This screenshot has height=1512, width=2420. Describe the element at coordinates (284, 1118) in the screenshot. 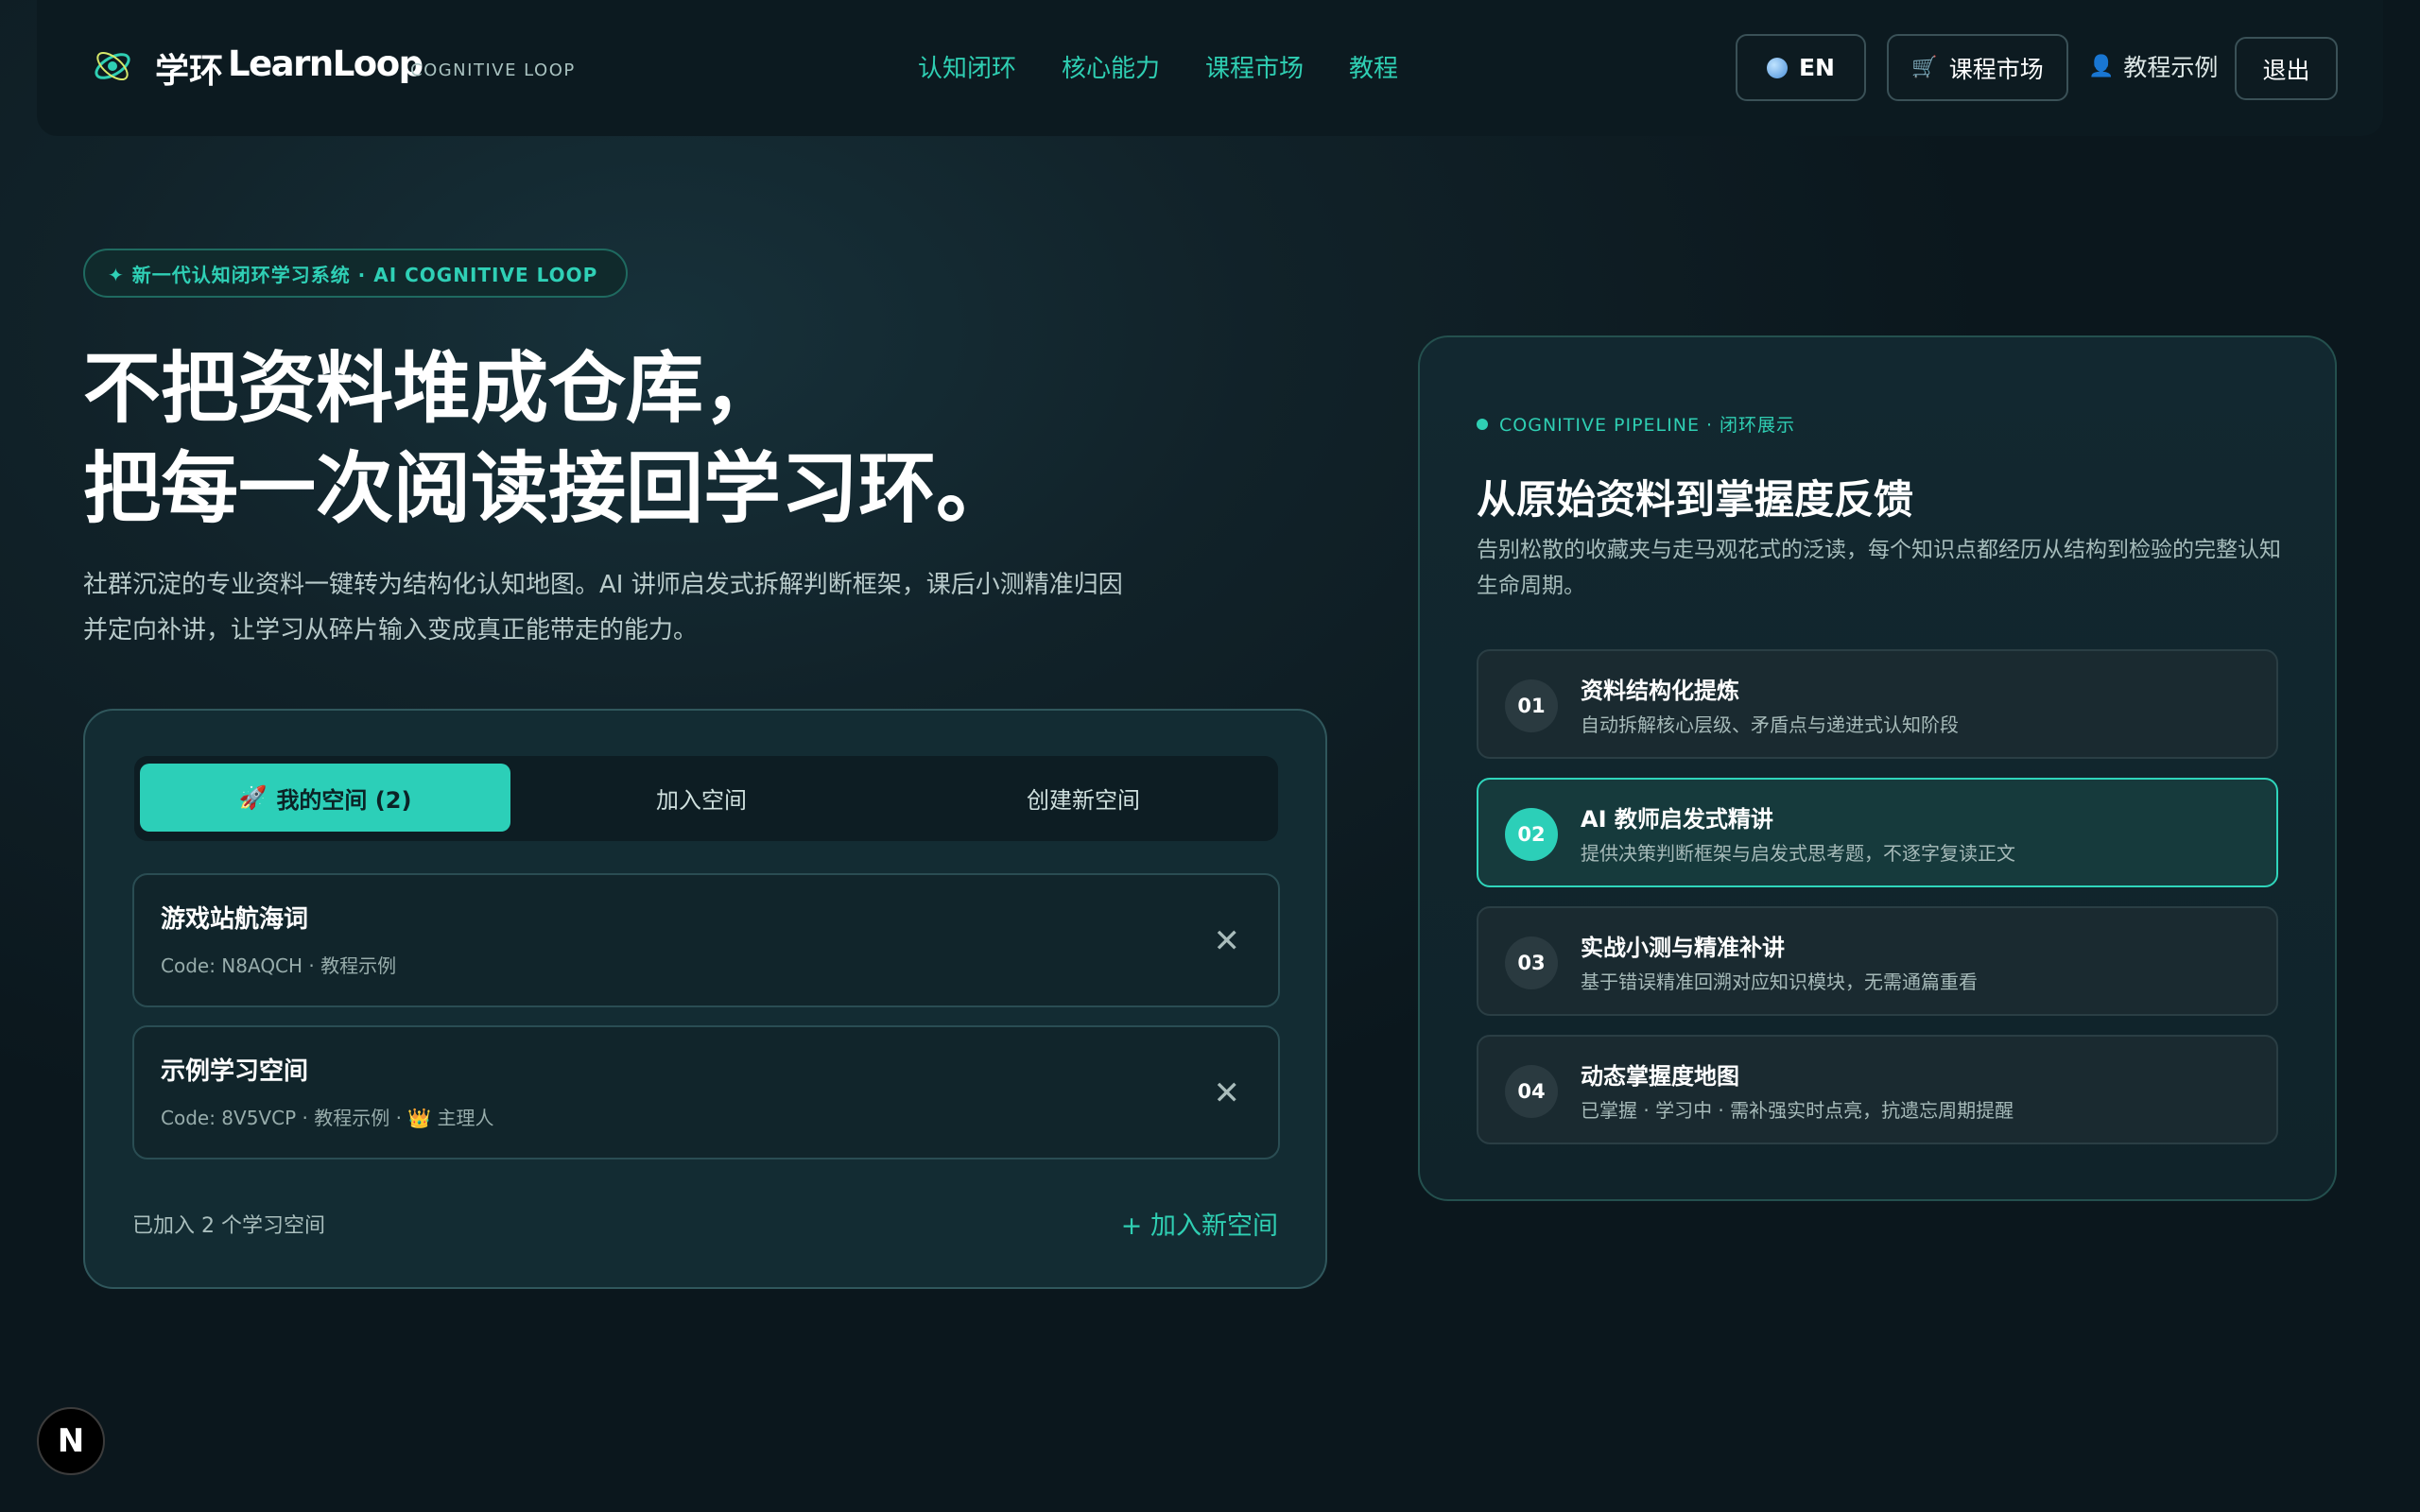

I see `space-code: Code: 8V5VCP · 教程示例 ·` at that location.